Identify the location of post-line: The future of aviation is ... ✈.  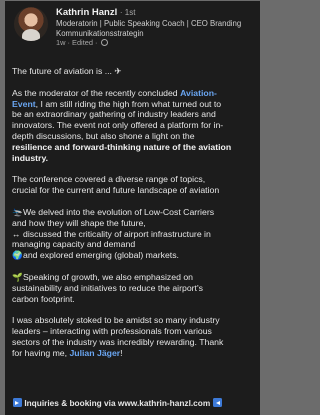
(67, 71).